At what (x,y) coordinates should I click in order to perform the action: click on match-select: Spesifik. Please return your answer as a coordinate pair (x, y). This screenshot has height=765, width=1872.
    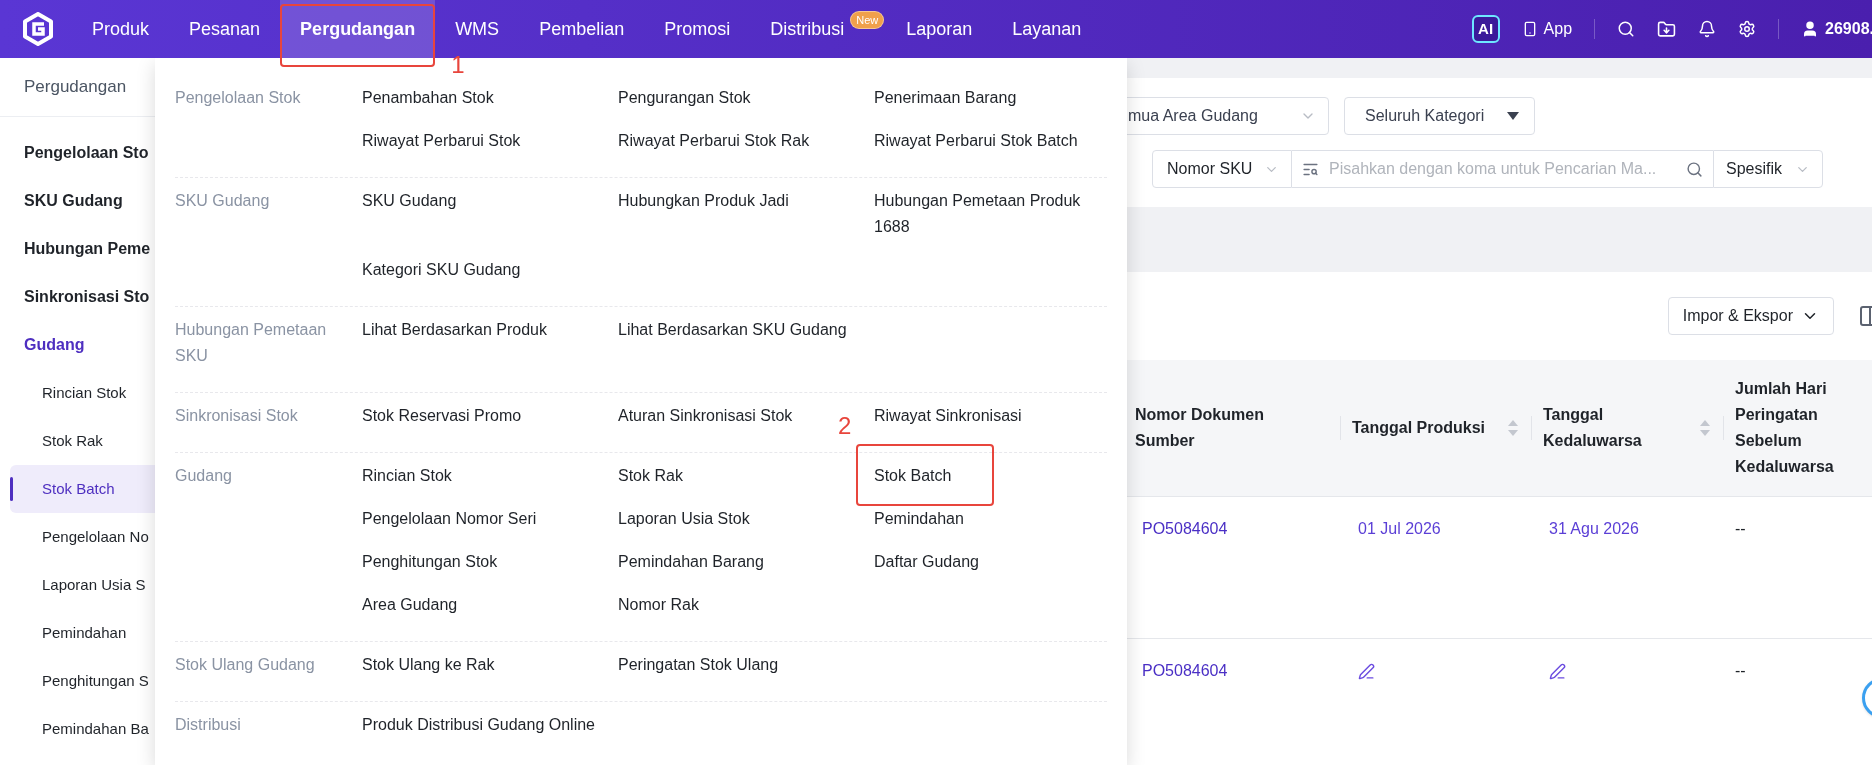
    Looking at the image, I should click on (1768, 169).